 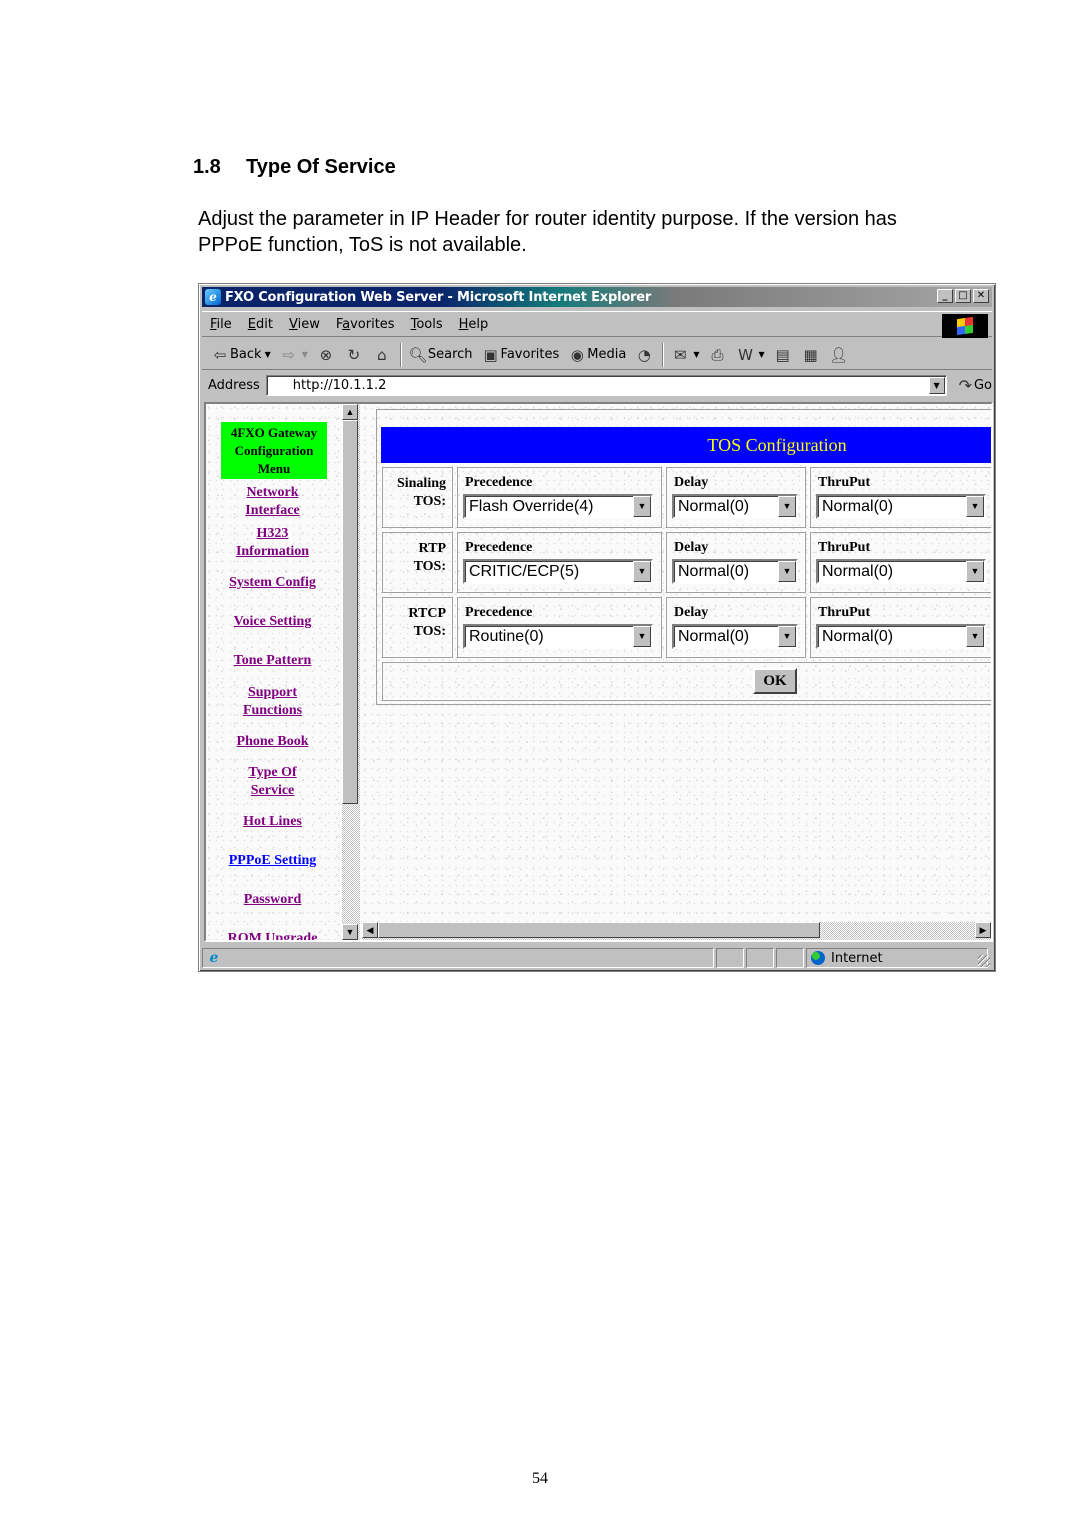 I want to click on section-heading: 1.8 Type Of Service, so click(x=294, y=167).